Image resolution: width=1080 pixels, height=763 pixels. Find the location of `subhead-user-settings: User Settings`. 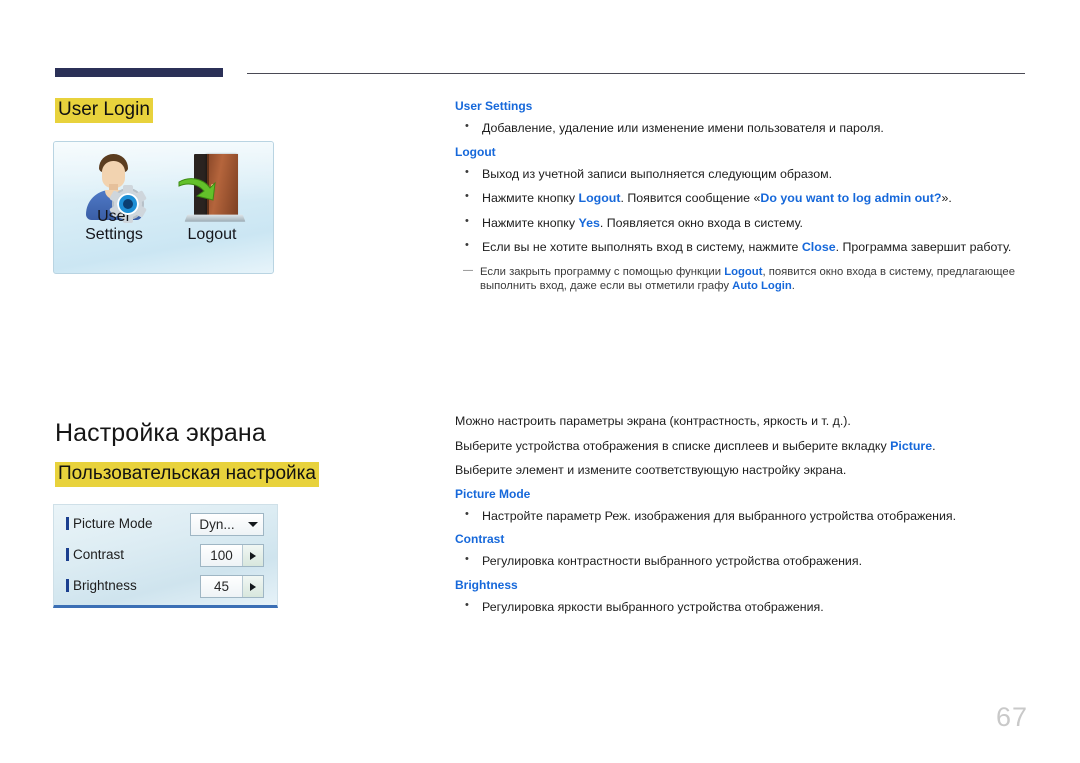

subhead-user-settings: User Settings is located at coordinates (494, 106).